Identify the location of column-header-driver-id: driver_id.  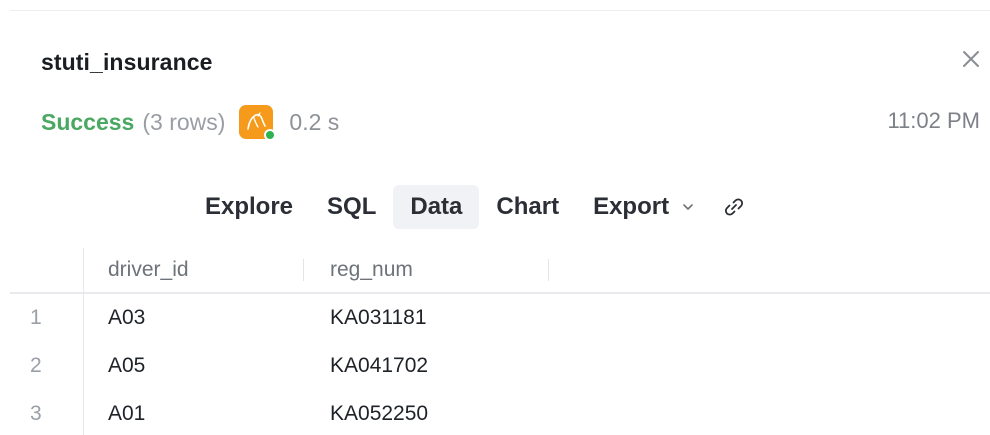
(148, 270).